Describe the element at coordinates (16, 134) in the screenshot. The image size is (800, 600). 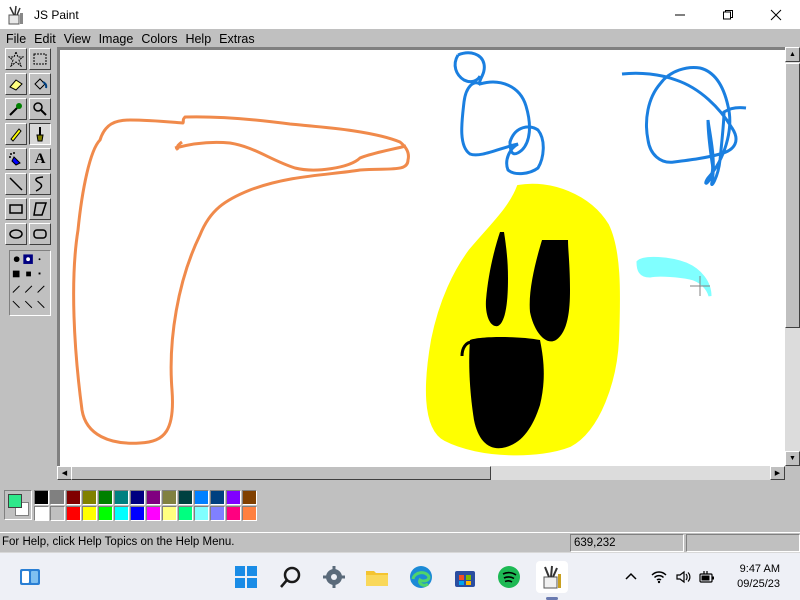
I see `pencil-tool` at that location.